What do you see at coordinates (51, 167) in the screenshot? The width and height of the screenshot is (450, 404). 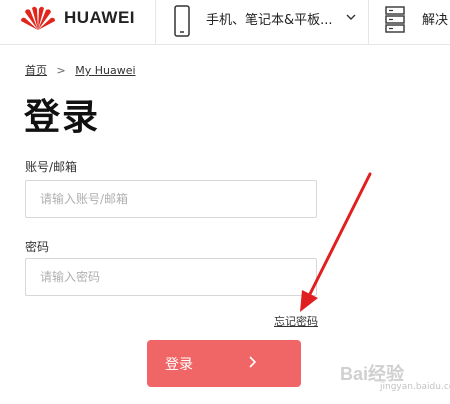 I see `account-label: 账号/邮箱` at bounding box center [51, 167].